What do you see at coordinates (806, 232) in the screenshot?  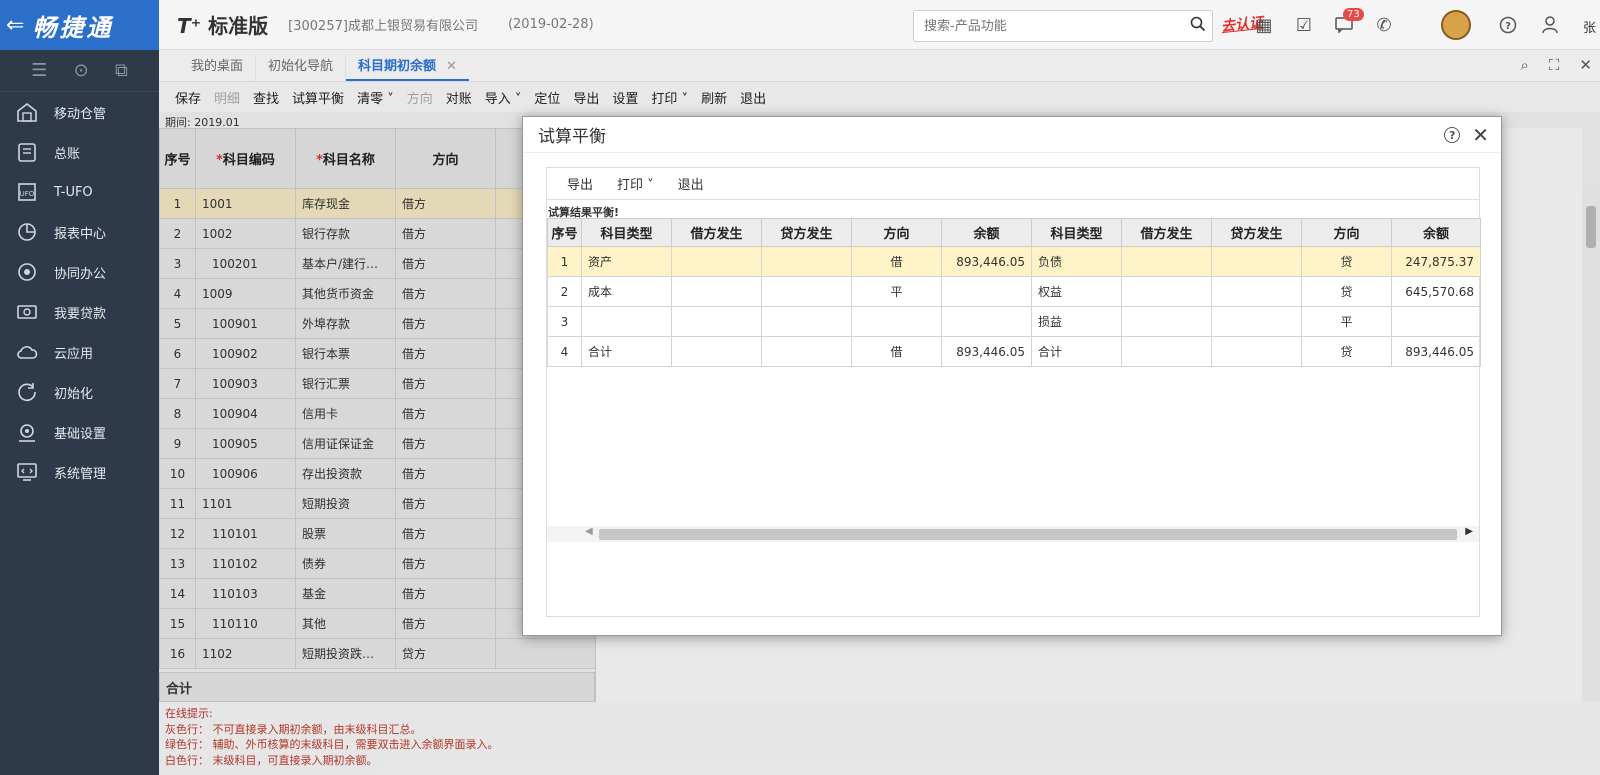 I see `result-header-3: 贷方发生` at bounding box center [806, 232].